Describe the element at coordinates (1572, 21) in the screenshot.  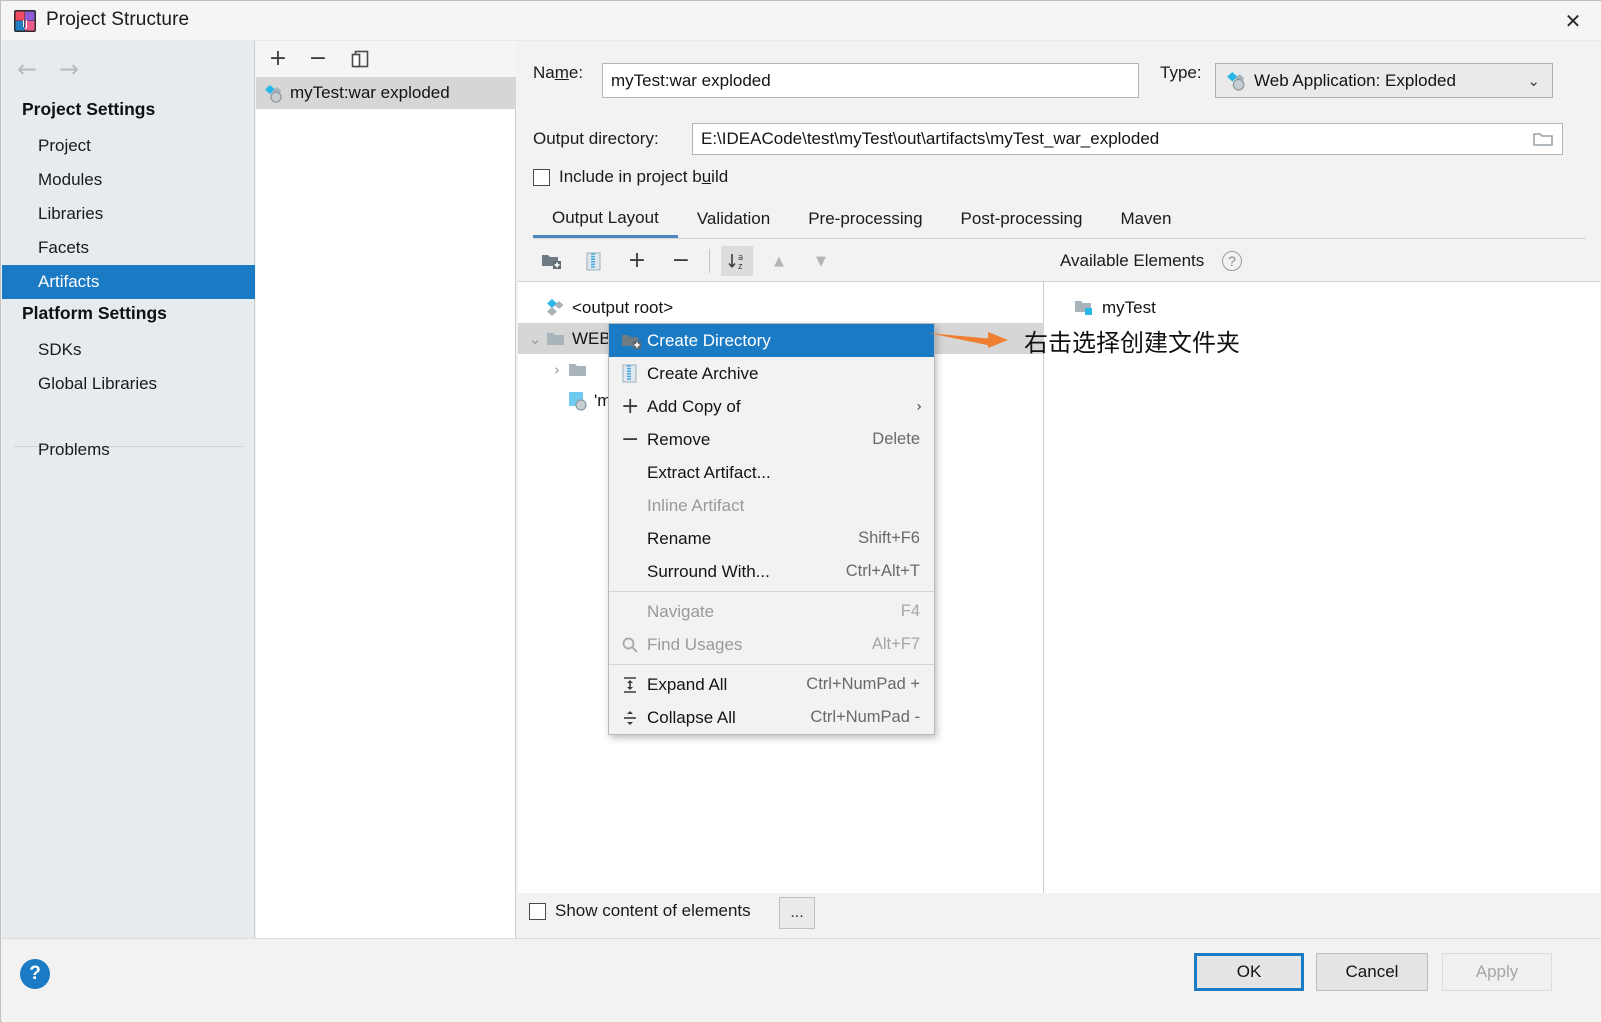
I see `close-icon: ✕` at that location.